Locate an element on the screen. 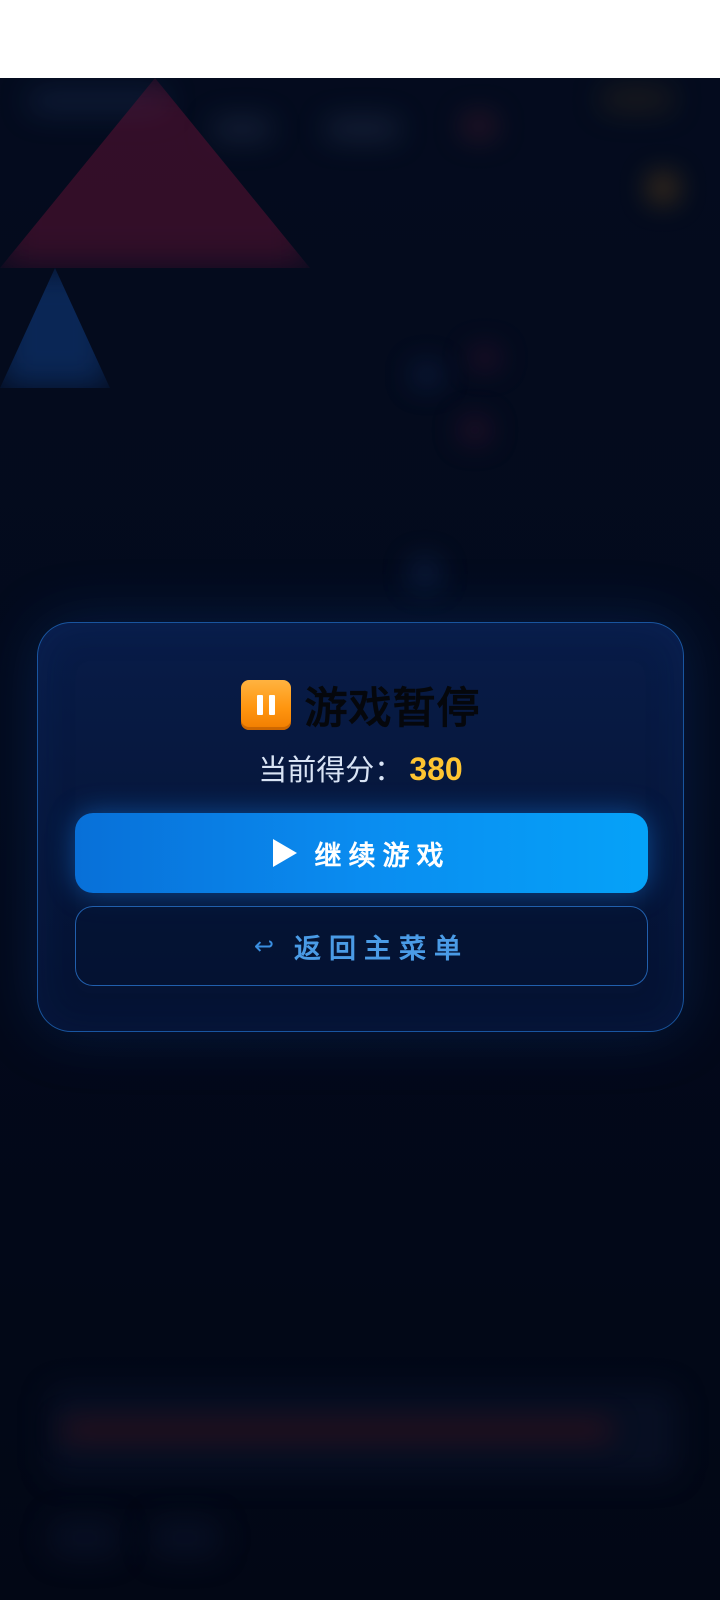  dialog-title: 游戏暂停 is located at coordinates (392, 709).